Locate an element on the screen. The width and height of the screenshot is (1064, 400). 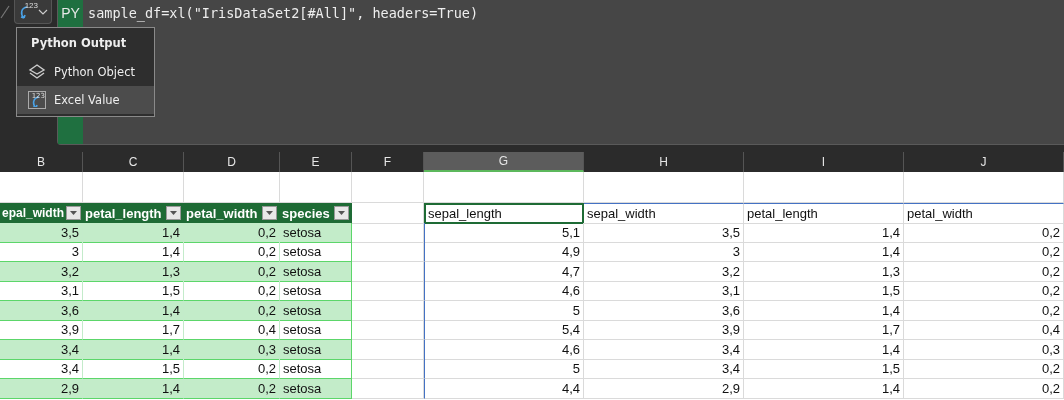
icon-digits: 123 is located at coordinates (31, 5).